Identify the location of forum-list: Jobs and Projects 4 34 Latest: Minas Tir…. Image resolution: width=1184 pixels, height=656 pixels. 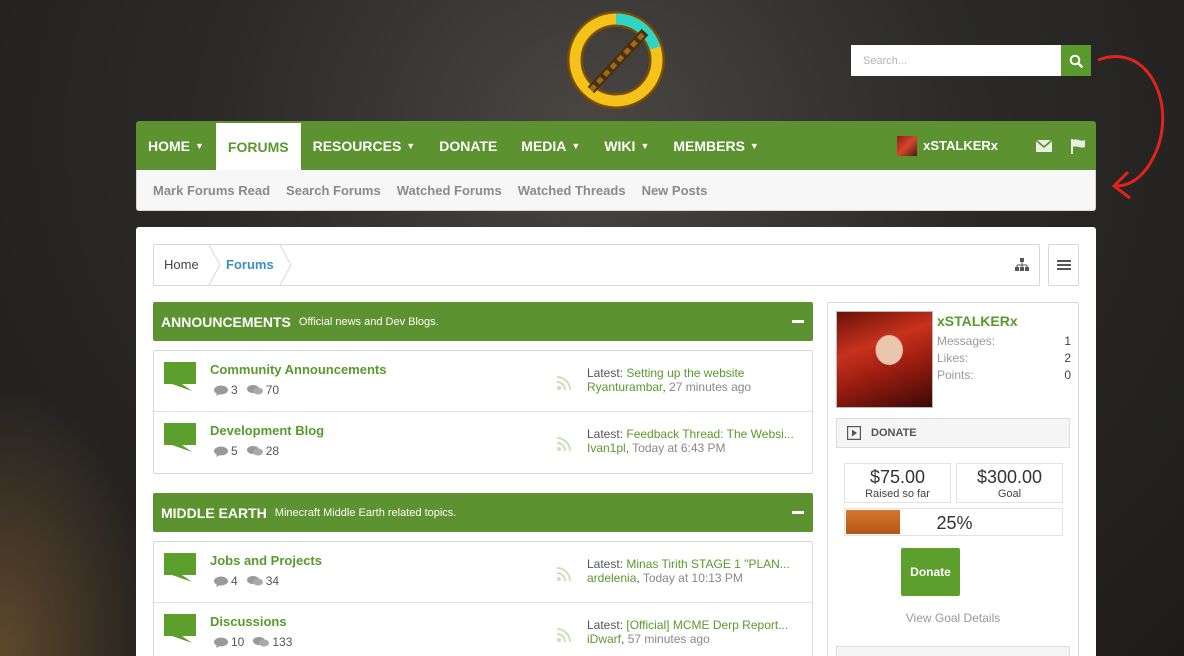
(483, 598).